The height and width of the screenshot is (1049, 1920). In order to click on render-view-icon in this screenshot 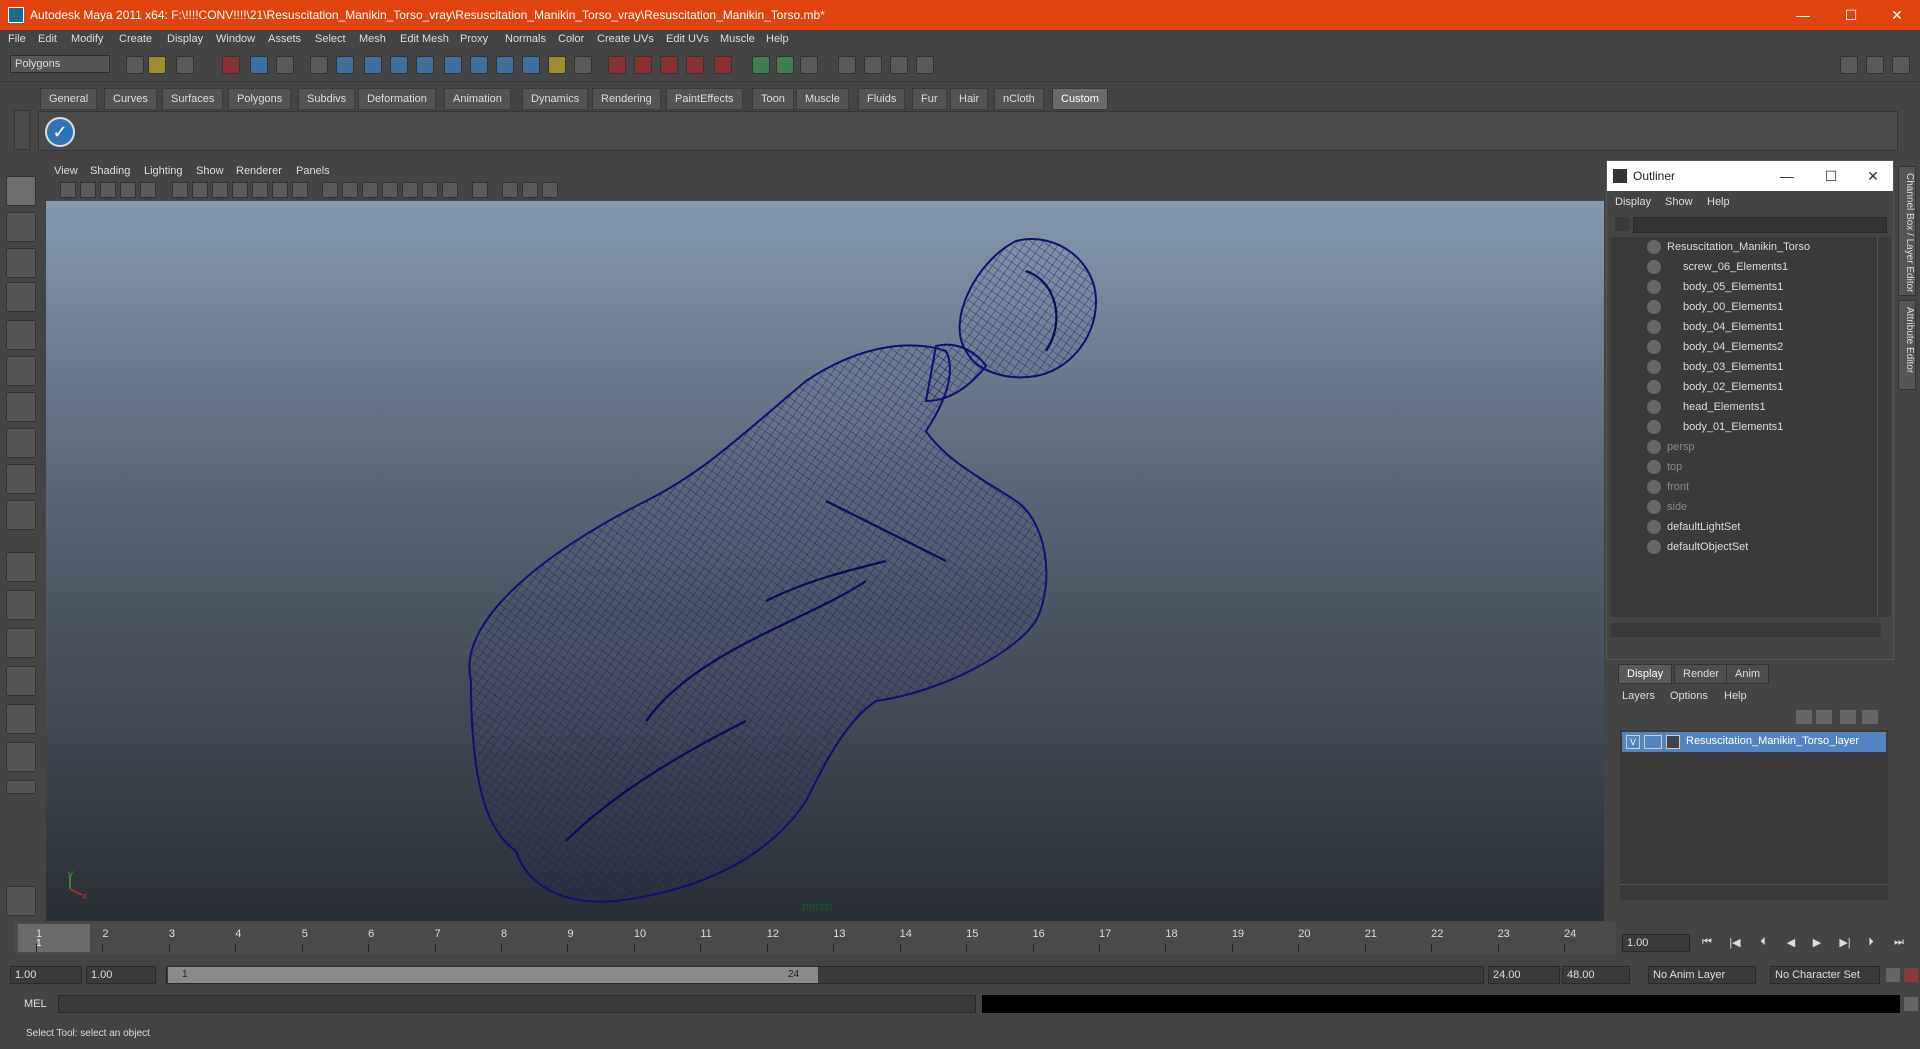, I will do `click(847, 65)`.